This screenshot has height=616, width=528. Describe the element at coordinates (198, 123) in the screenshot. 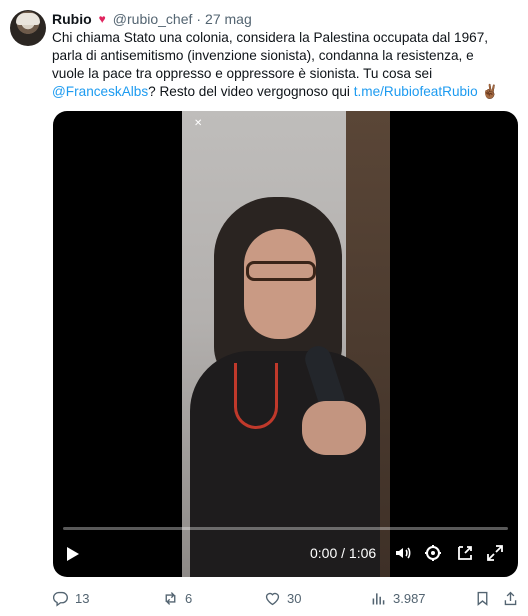

I see `capcut-logo-icon: ✕` at that location.